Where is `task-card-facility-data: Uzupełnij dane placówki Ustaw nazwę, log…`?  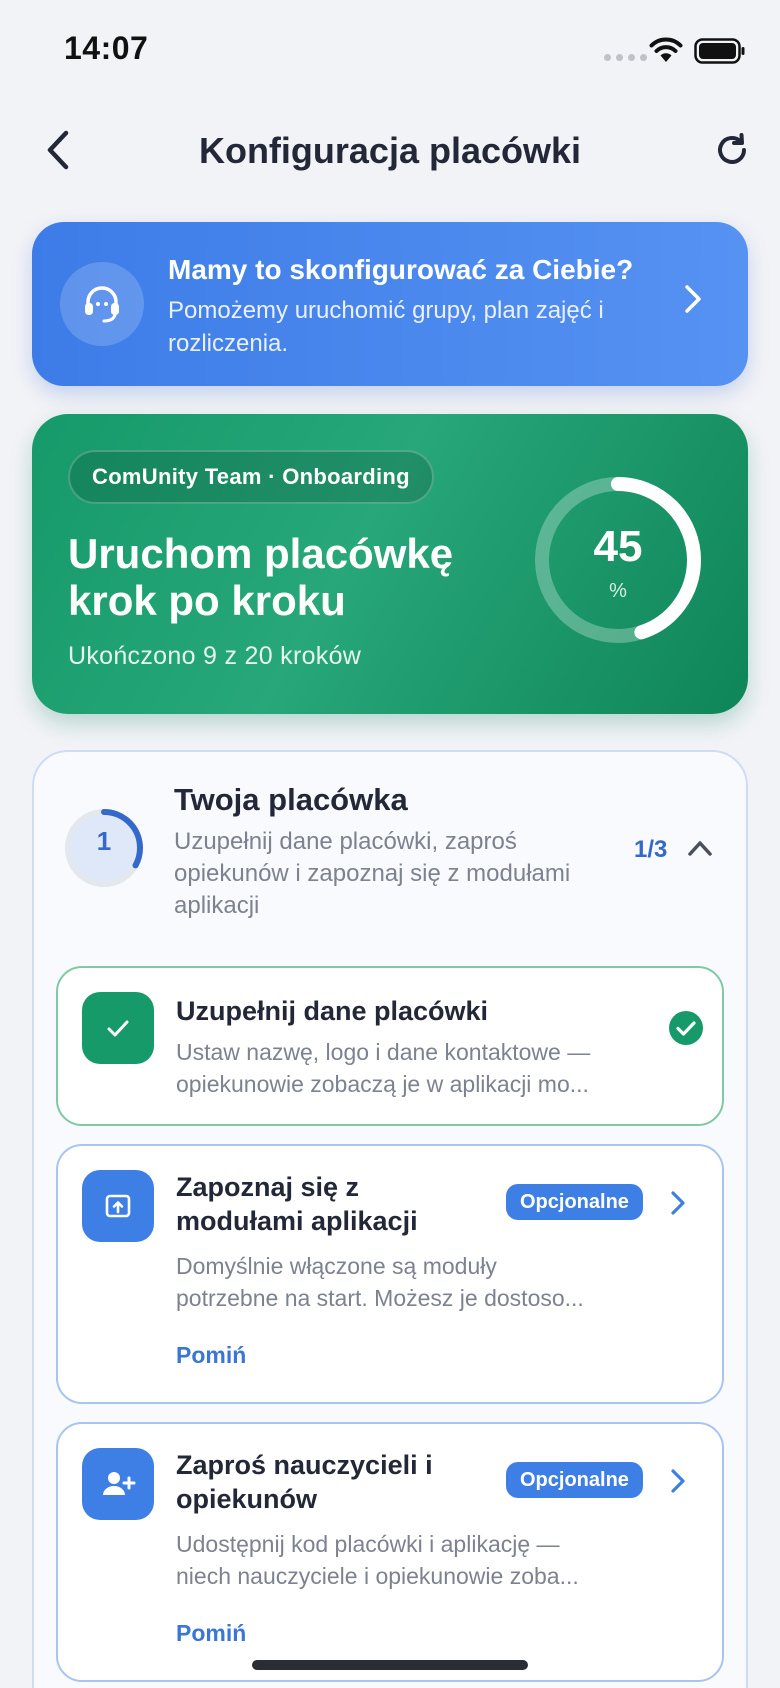 task-card-facility-data: Uzupełnij dane placówki Ustaw nazwę, log… is located at coordinates (390, 1046).